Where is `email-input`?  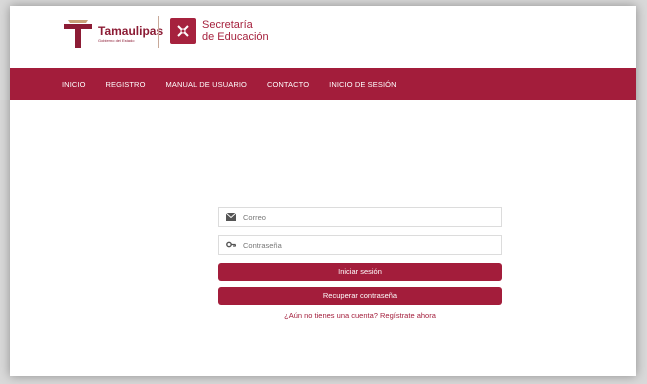 email-input is located at coordinates (368, 217).